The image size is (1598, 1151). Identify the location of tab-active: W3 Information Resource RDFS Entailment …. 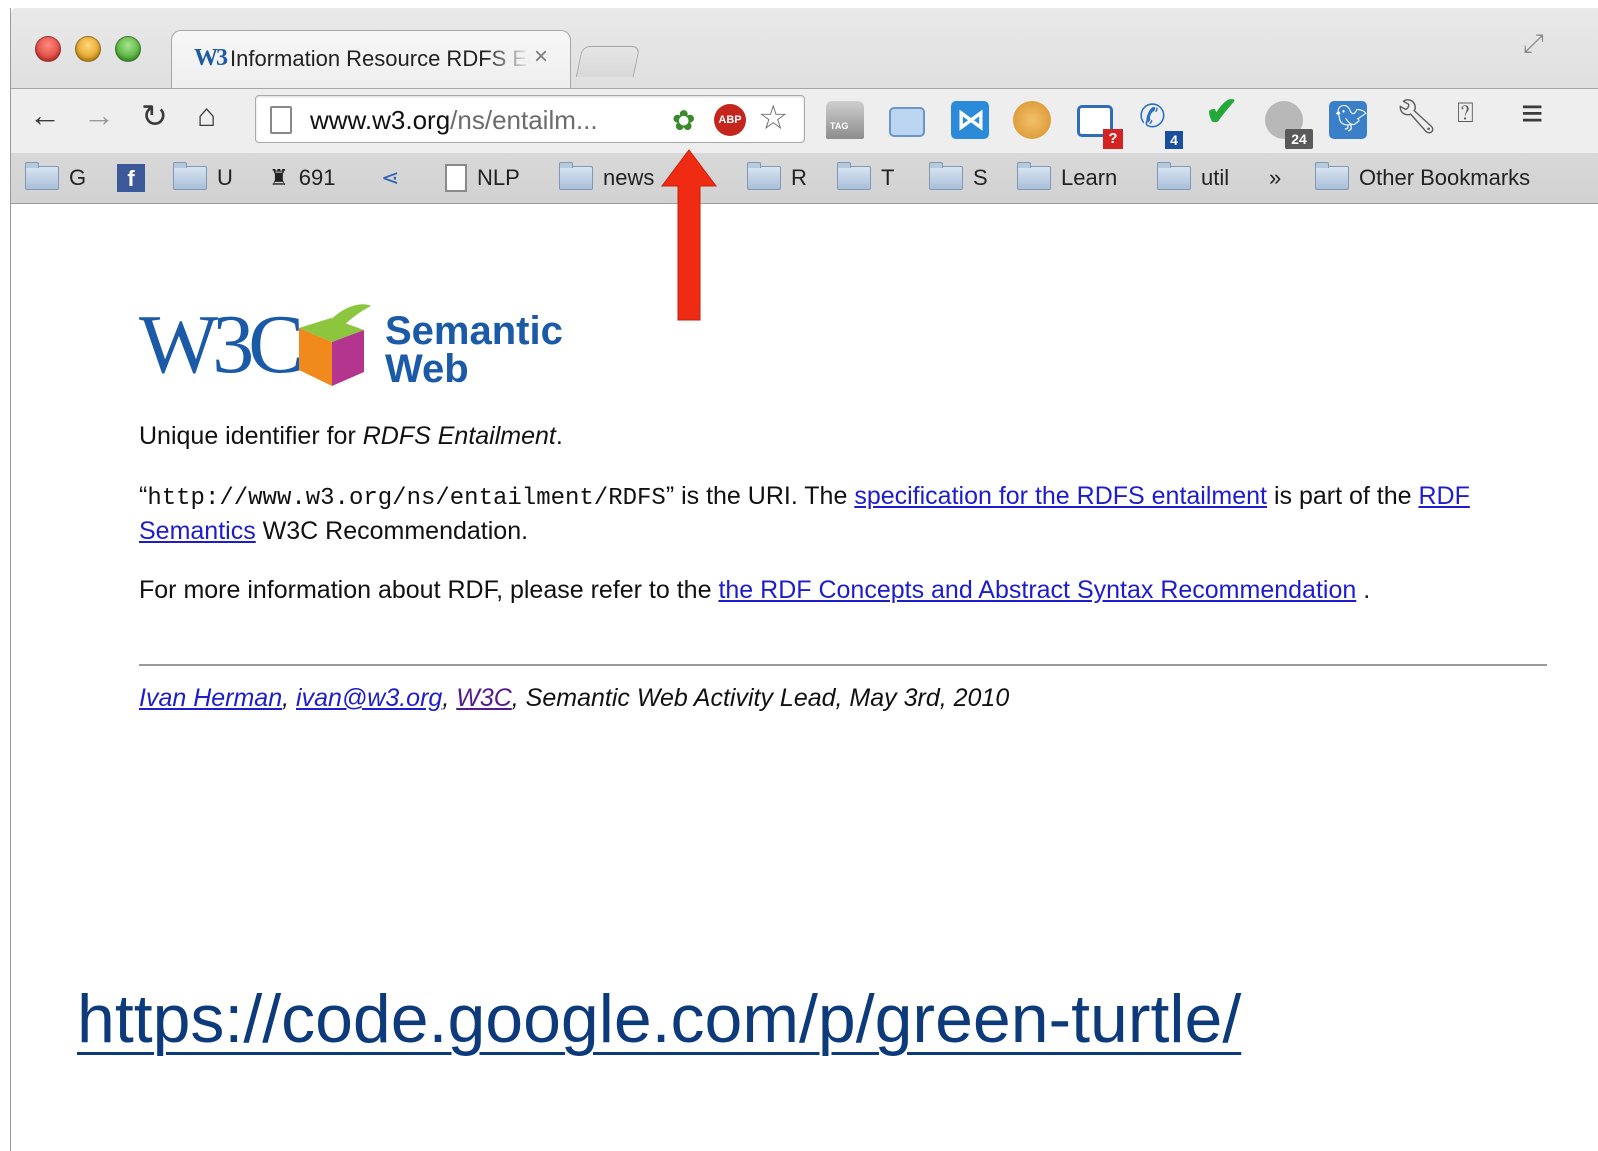
(371, 59).